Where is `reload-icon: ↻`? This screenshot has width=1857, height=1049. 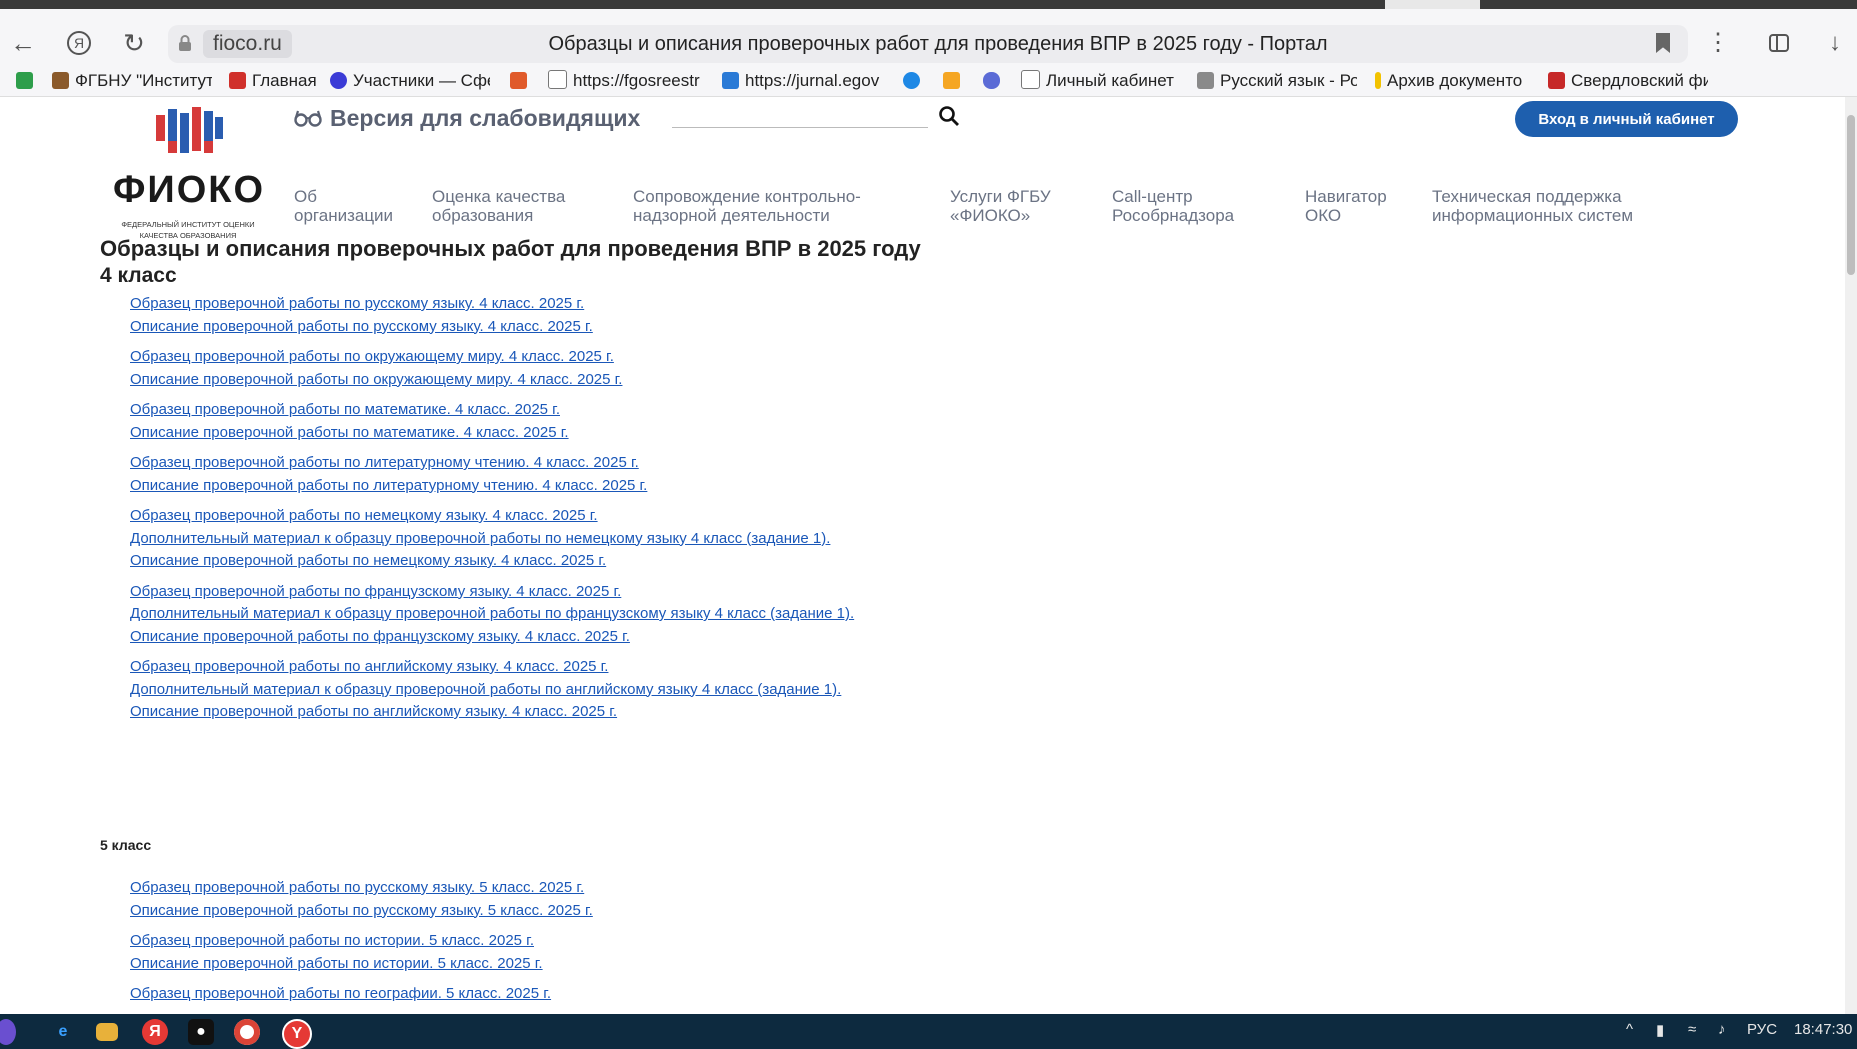 reload-icon: ↻ is located at coordinates (134, 43).